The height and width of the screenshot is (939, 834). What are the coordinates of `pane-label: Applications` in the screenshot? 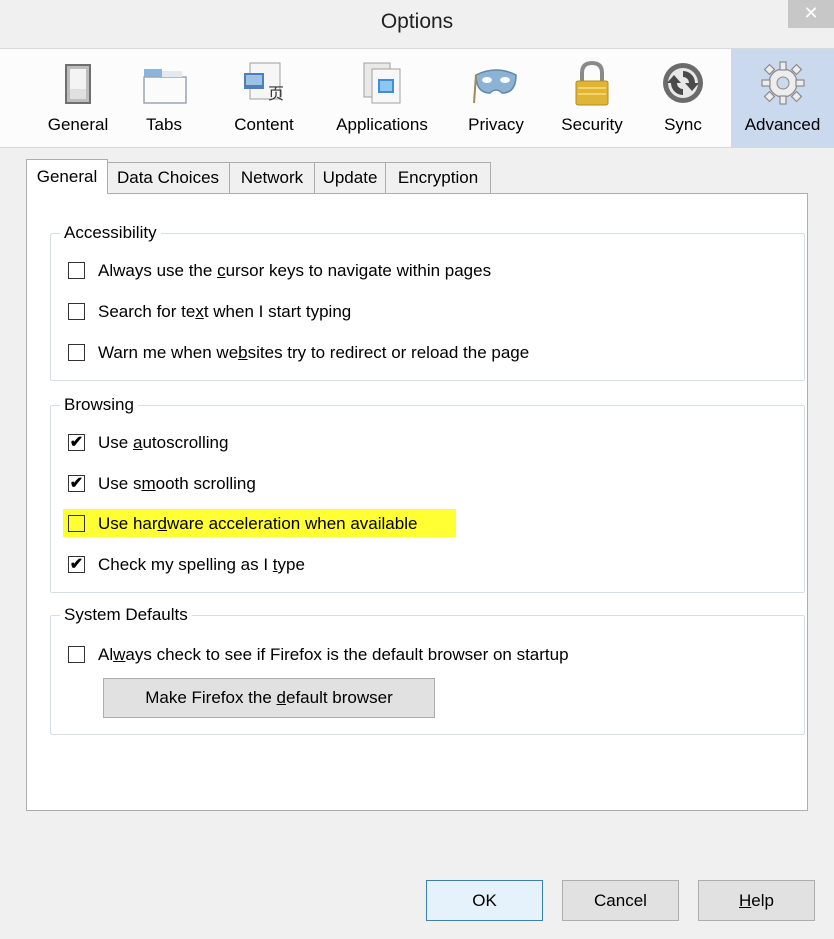 It's located at (382, 124).